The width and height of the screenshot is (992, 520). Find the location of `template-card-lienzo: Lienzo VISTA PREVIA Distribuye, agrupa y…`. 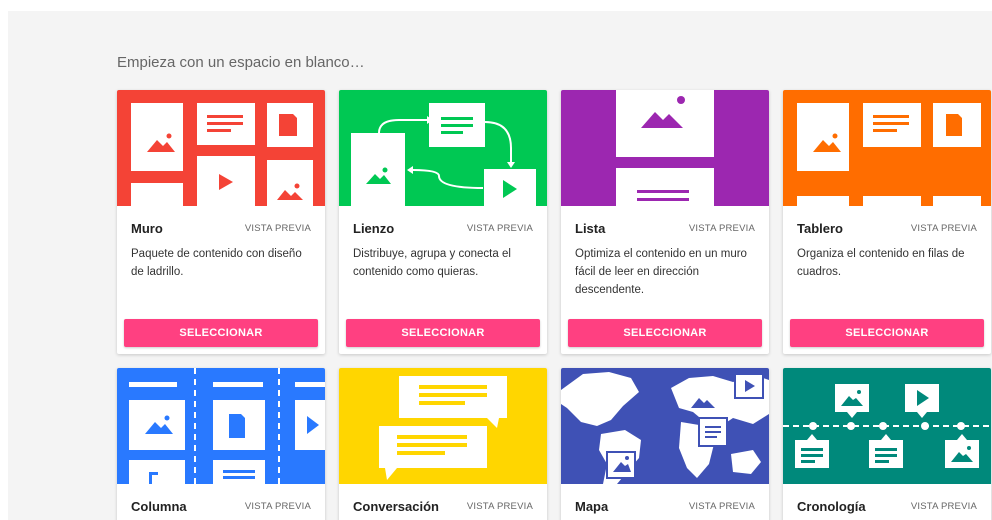

template-card-lienzo: Lienzo VISTA PREVIA Distribuye, agrupa y… is located at coordinates (443, 222).